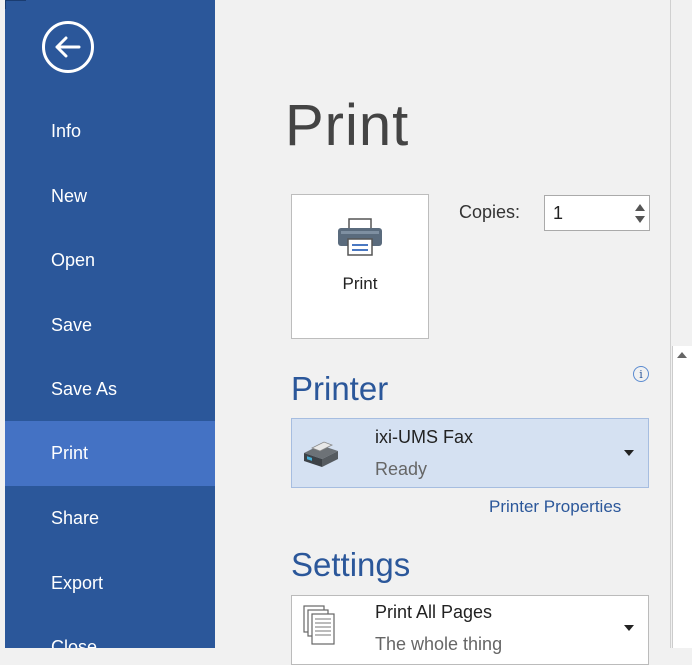  What do you see at coordinates (110, 453) in the screenshot?
I see `nav-item-print: Print` at bounding box center [110, 453].